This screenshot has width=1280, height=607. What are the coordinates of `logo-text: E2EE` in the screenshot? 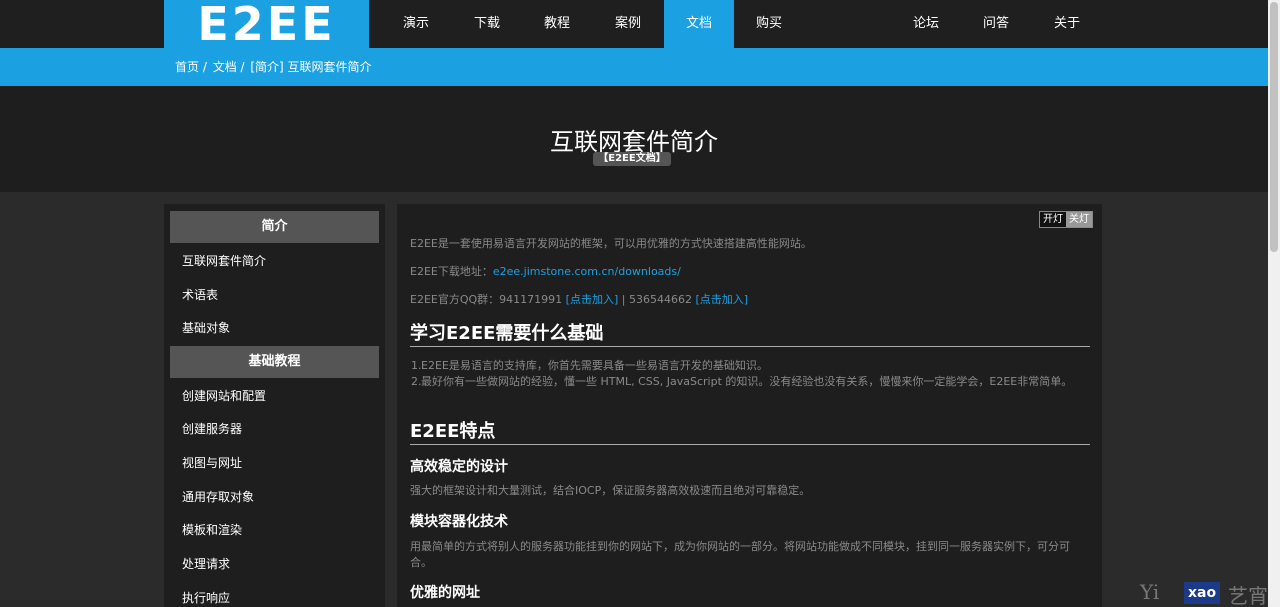 It's located at (266, 25).